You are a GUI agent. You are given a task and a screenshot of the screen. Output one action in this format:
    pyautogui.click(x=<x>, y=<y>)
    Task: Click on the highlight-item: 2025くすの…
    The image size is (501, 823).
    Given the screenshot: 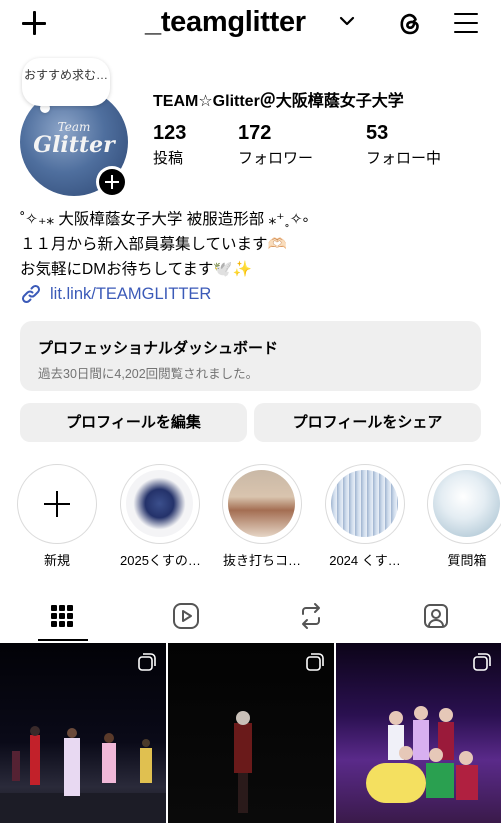 What is the action you would take?
    pyautogui.click(x=160, y=516)
    